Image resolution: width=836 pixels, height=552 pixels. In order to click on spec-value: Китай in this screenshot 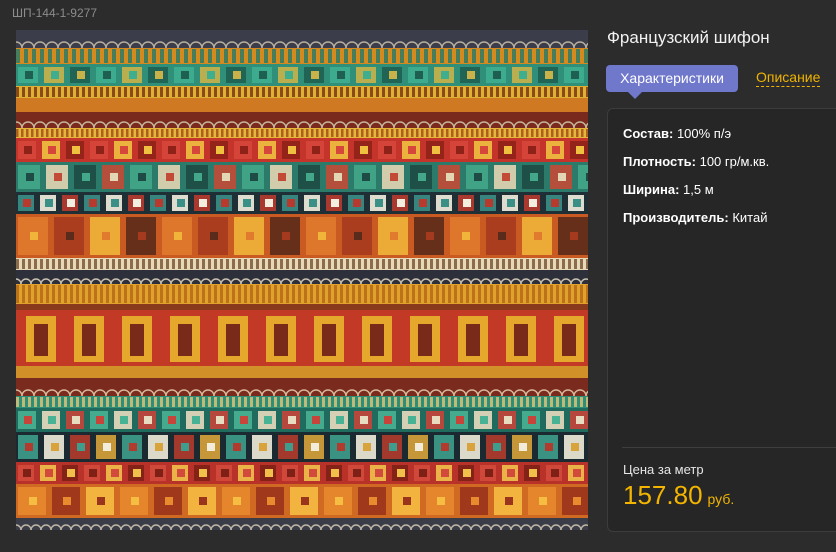, I will do `click(750, 217)`.